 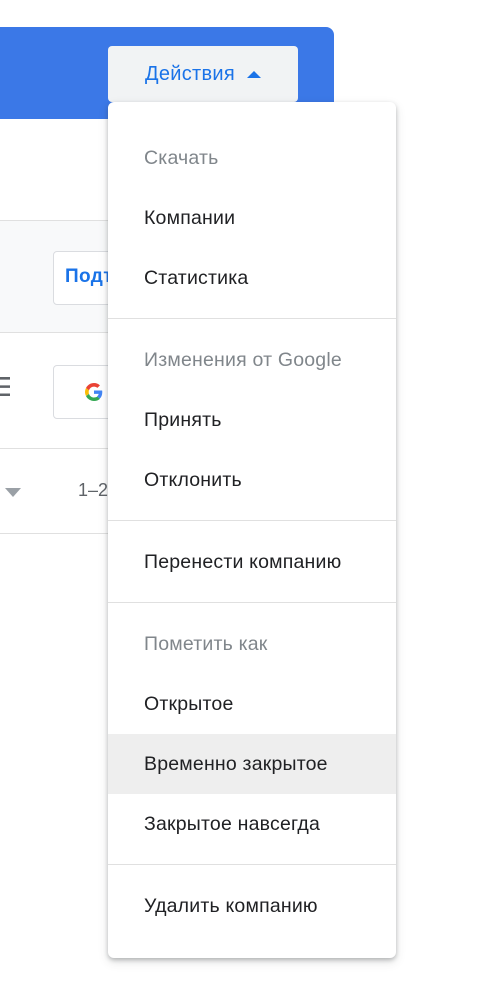 What do you see at coordinates (13, 492) in the screenshot?
I see `dropdown-arrow-icon` at bounding box center [13, 492].